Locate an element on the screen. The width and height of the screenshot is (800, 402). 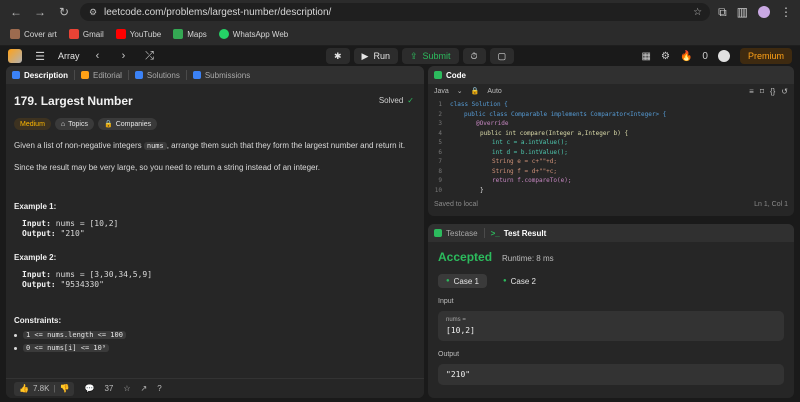
tab-label: Editorial is located at coordinates (107, 75).